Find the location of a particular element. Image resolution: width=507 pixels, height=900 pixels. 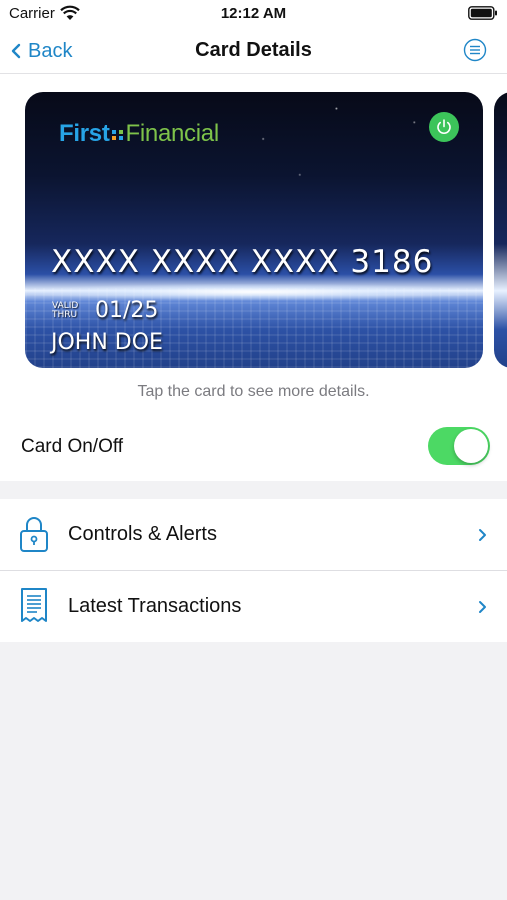

brand-financial: Financial is located at coordinates (172, 133).